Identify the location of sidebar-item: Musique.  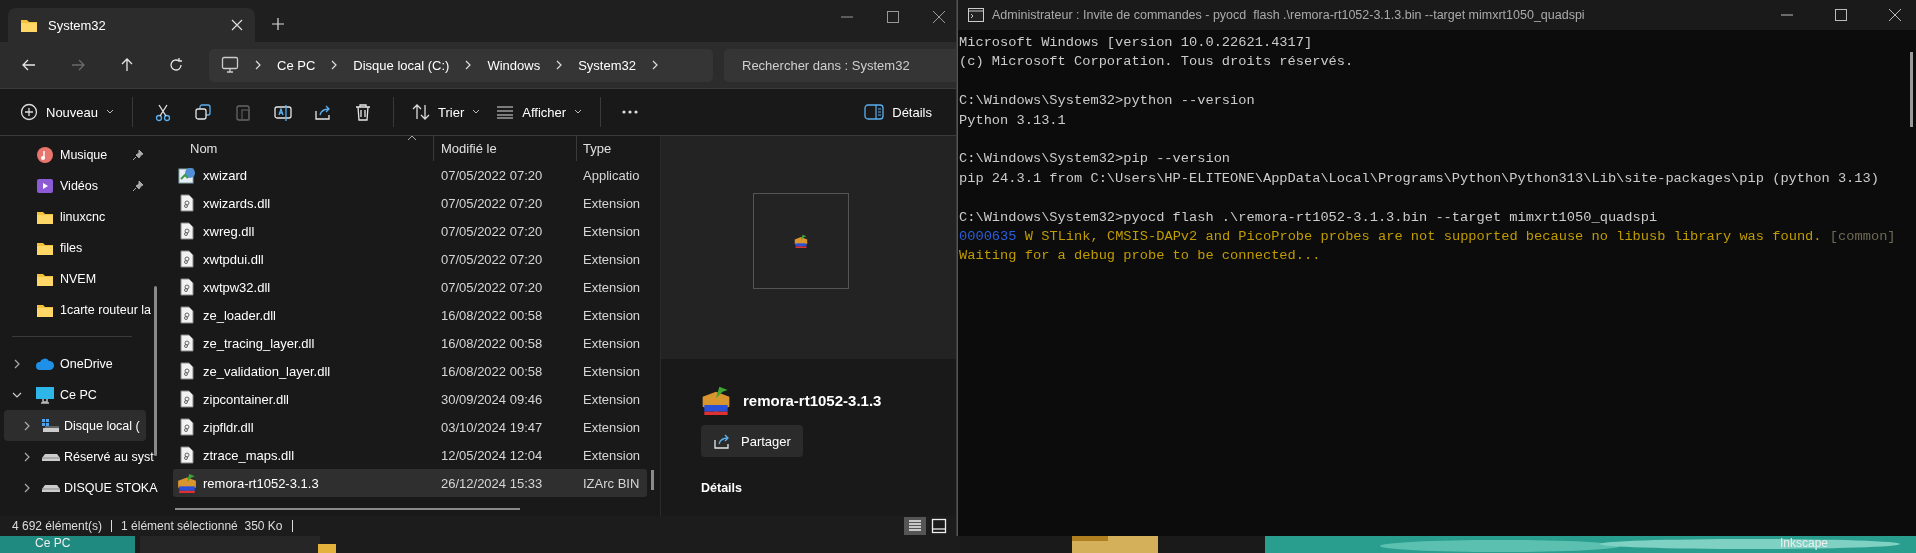
(73, 154).